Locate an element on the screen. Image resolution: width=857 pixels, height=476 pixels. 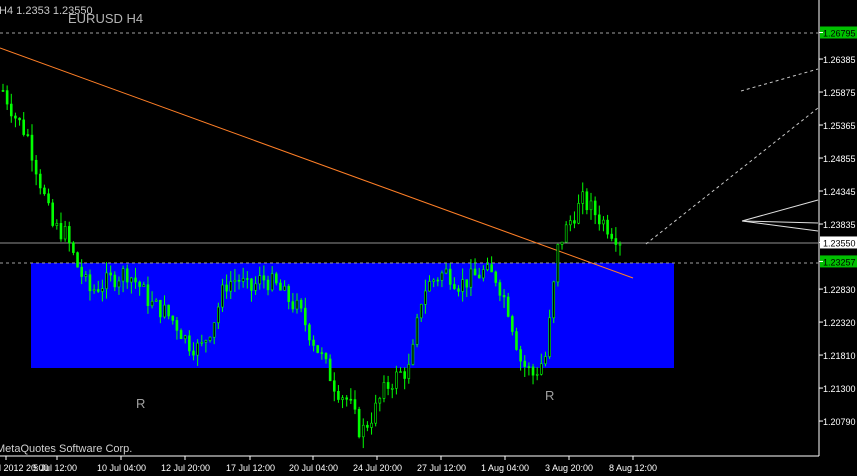
price-tick-label: 1.22830 is located at coordinates (839, 290).